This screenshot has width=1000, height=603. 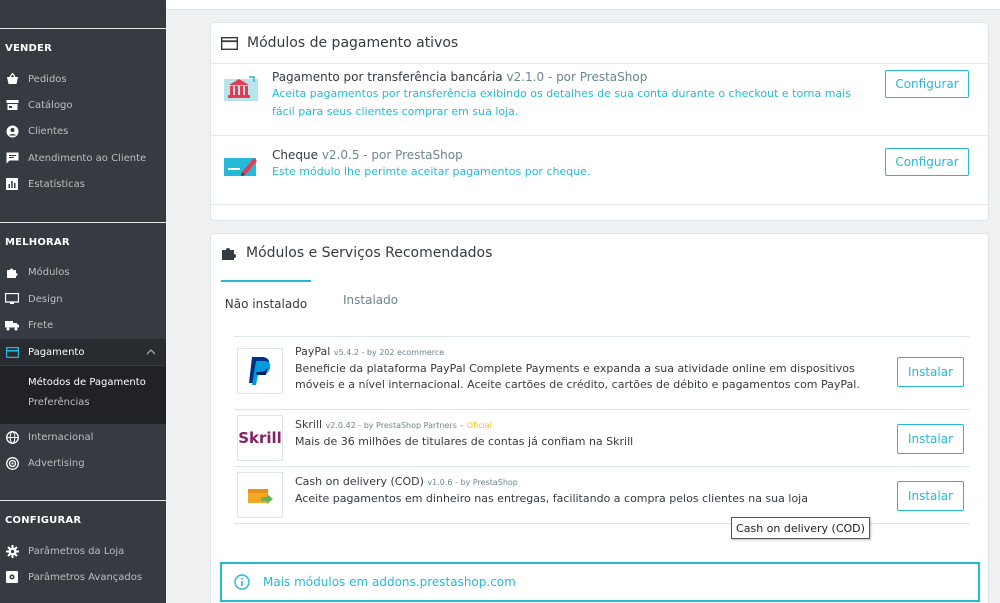 I want to click on panel-title: Módulos de pagamento ativos, so click(x=353, y=43).